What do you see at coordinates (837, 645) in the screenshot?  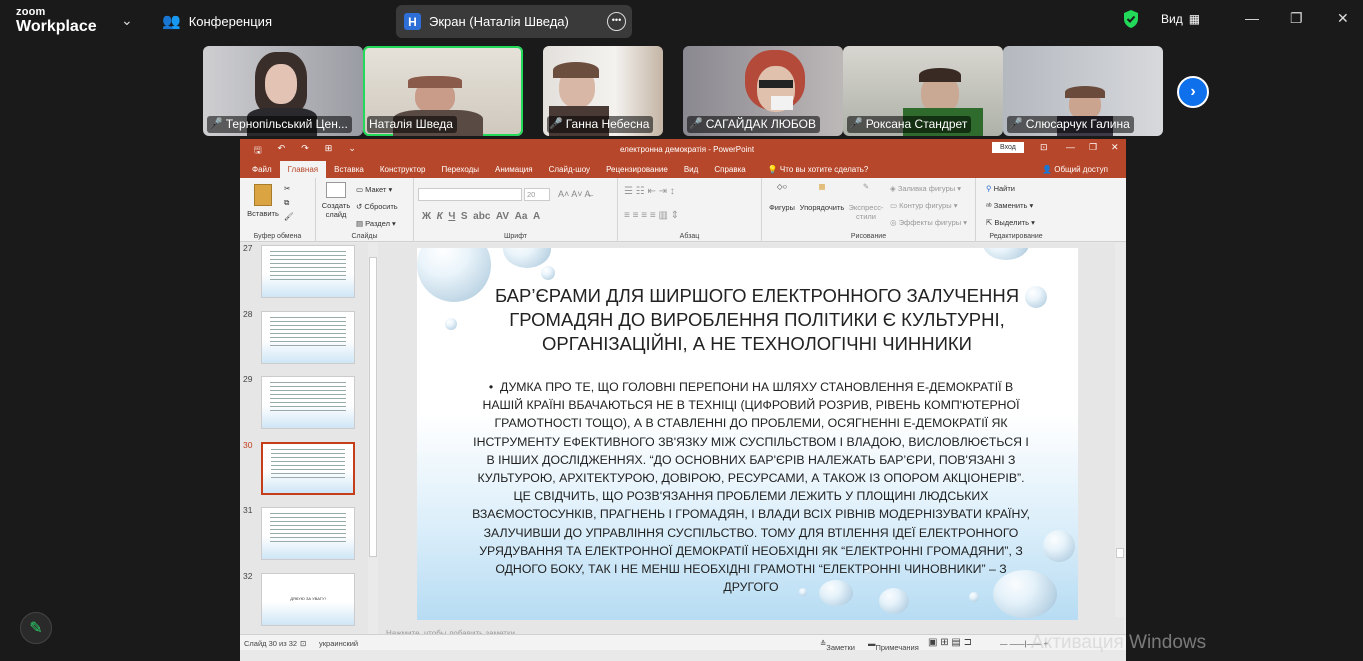 I see `notes-toggle-button: ≙ Заметки` at bounding box center [837, 645].